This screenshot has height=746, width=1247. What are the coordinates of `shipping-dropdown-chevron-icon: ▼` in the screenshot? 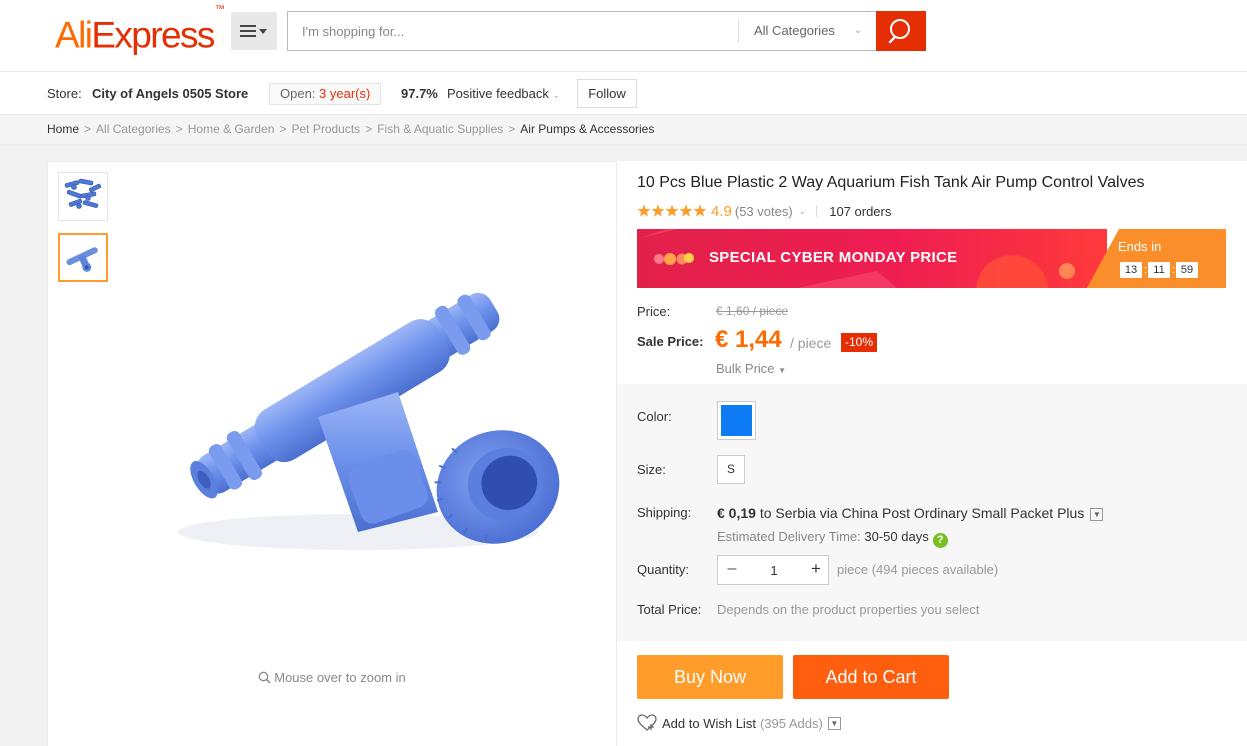 It's located at (1097, 514).